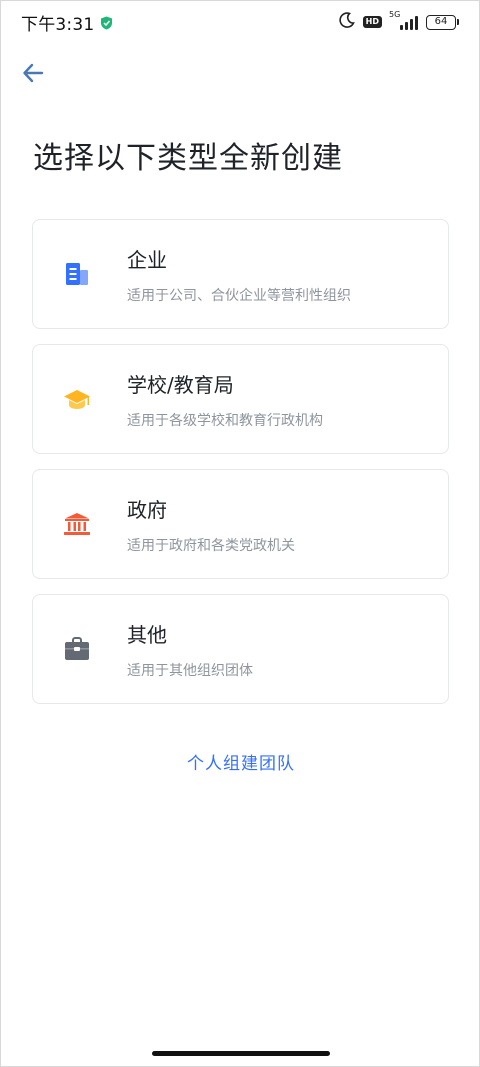  What do you see at coordinates (77, 649) in the screenshot?
I see `briefcase-icon` at bounding box center [77, 649].